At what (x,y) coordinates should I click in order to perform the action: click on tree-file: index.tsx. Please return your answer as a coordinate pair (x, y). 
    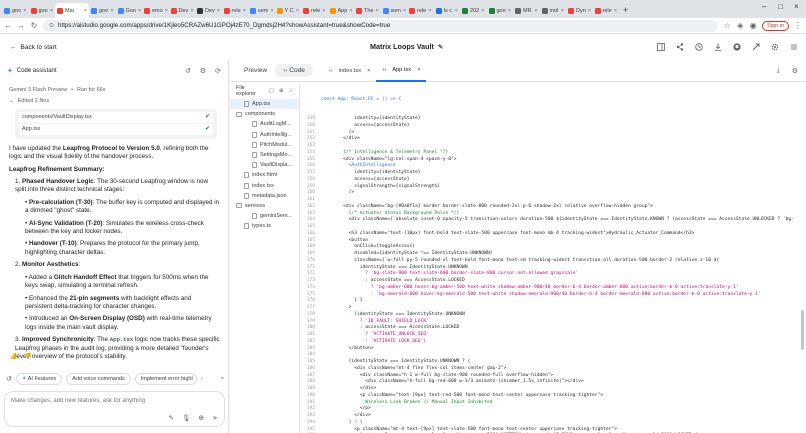
    Looking at the image, I should click on (264, 186).